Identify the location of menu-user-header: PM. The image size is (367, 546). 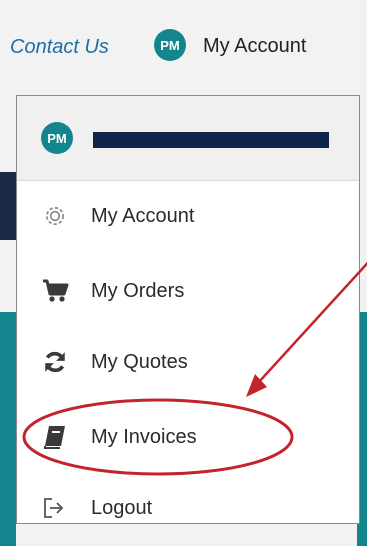
(188, 138).